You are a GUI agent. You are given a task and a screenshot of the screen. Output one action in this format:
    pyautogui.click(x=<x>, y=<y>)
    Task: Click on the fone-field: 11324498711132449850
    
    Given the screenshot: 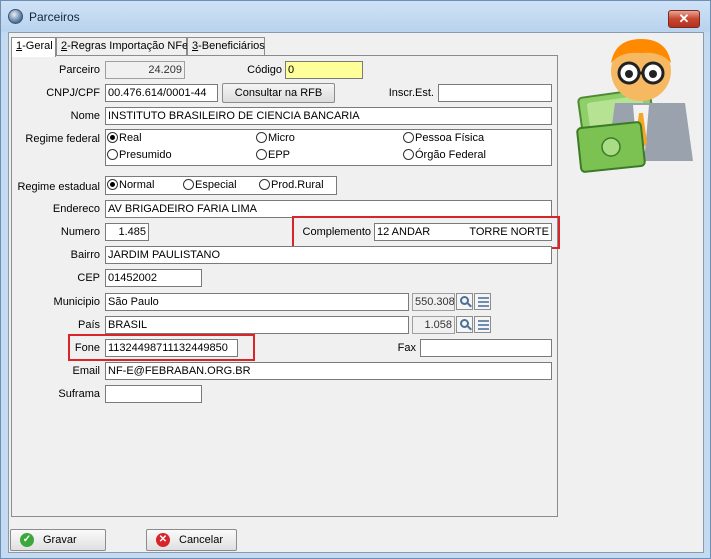 What is the action you would take?
    pyautogui.click(x=171, y=348)
    